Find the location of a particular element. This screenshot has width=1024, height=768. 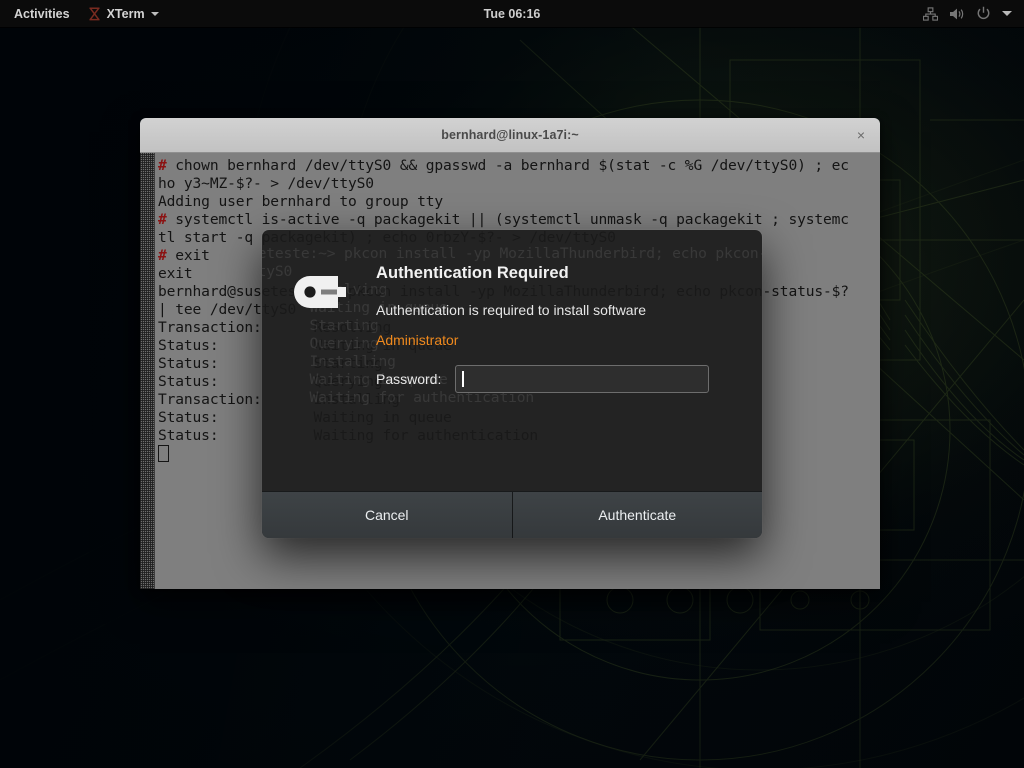

xterm-scrollbar is located at coordinates (147, 371).